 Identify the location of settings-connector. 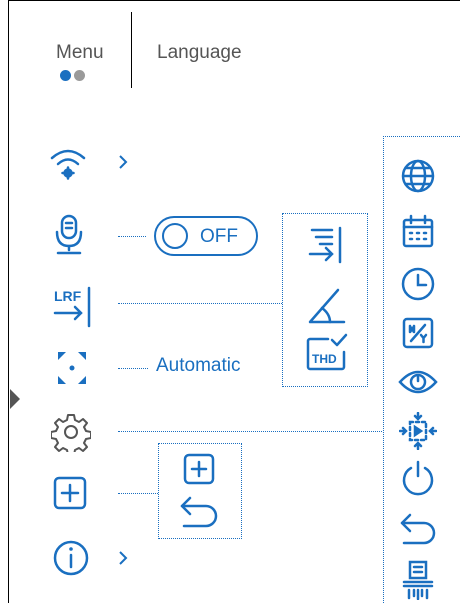
(250, 431).